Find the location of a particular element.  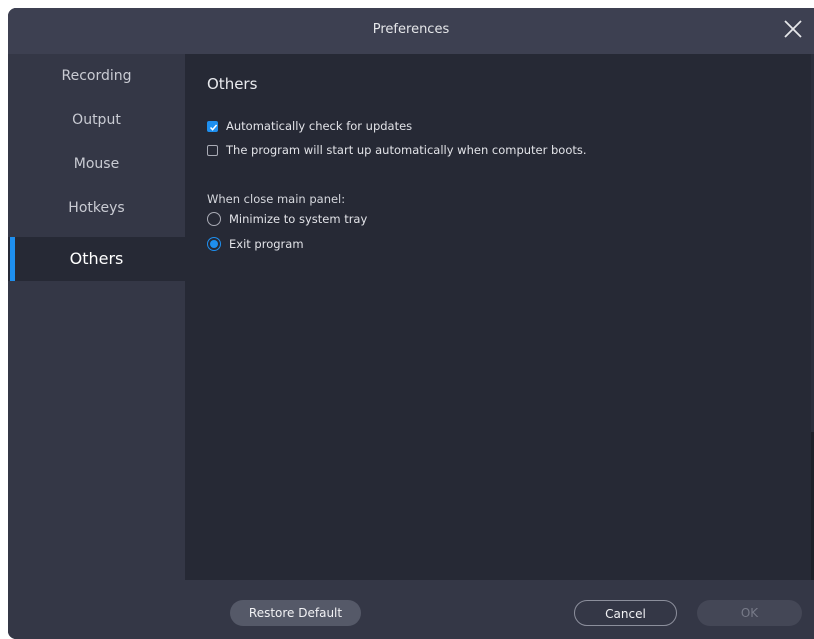

auto-start-checkbox is located at coordinates (212, 150).